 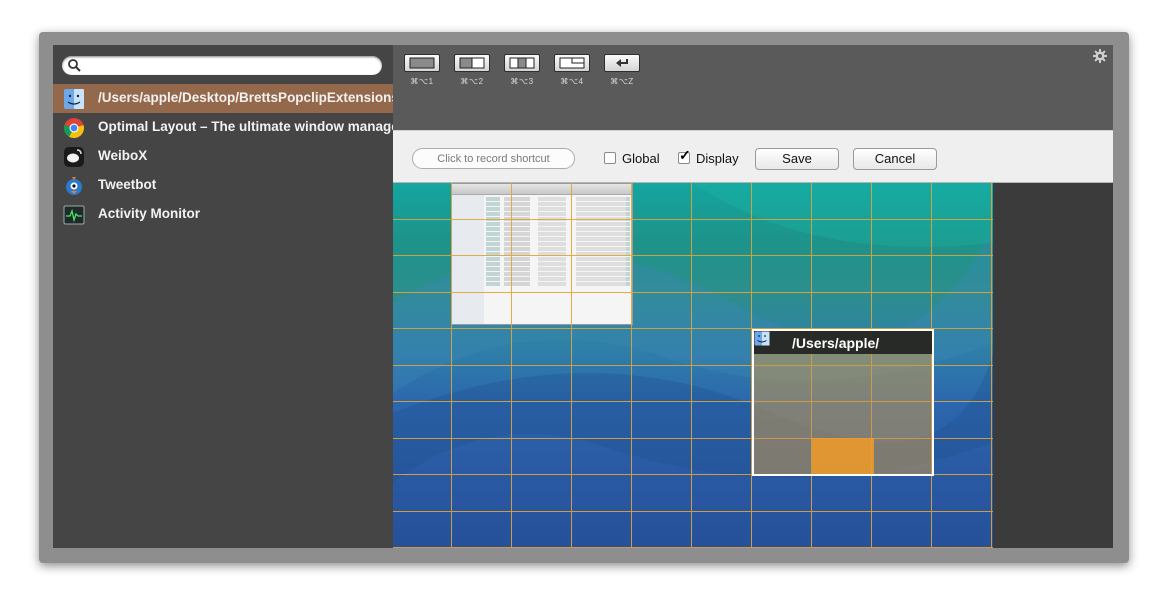 What do you see at coordinates (610, 158) in the screenshot?
I see `checkbox-box` at bounding box center [610, 158].